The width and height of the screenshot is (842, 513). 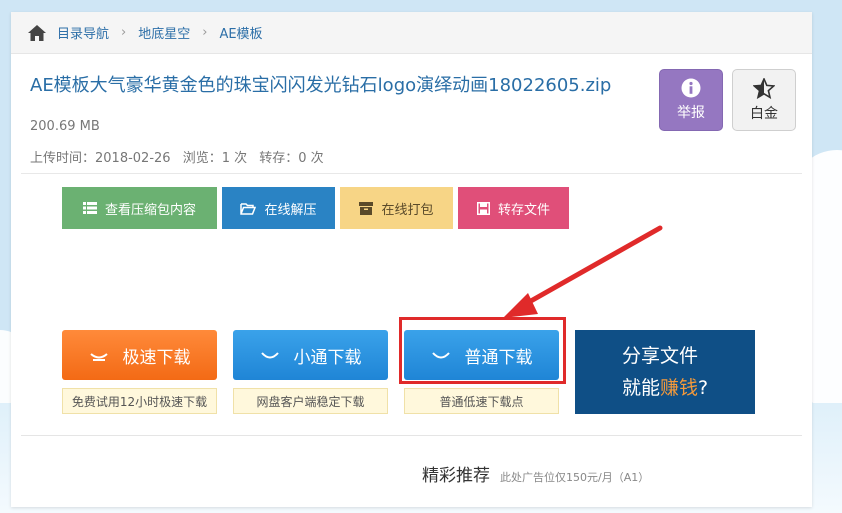 I want to click on online-pack-button: 在线打包, so click(x=396, y=208).